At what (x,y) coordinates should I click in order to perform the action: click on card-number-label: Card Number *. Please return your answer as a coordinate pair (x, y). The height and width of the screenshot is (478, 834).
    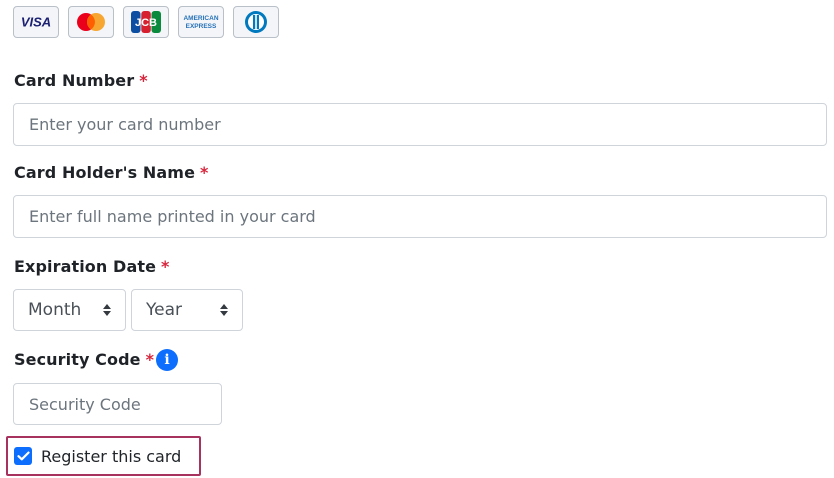
    Looking at the image, I should click on (81, 80).